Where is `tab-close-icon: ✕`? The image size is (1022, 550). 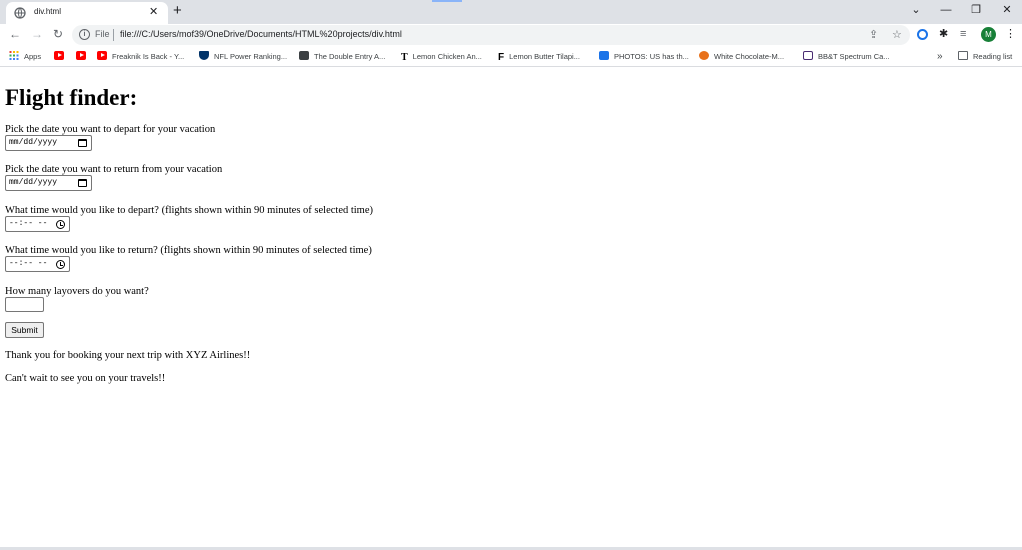 tab-close-icon: ✕ is located at coordinates (153, 12).